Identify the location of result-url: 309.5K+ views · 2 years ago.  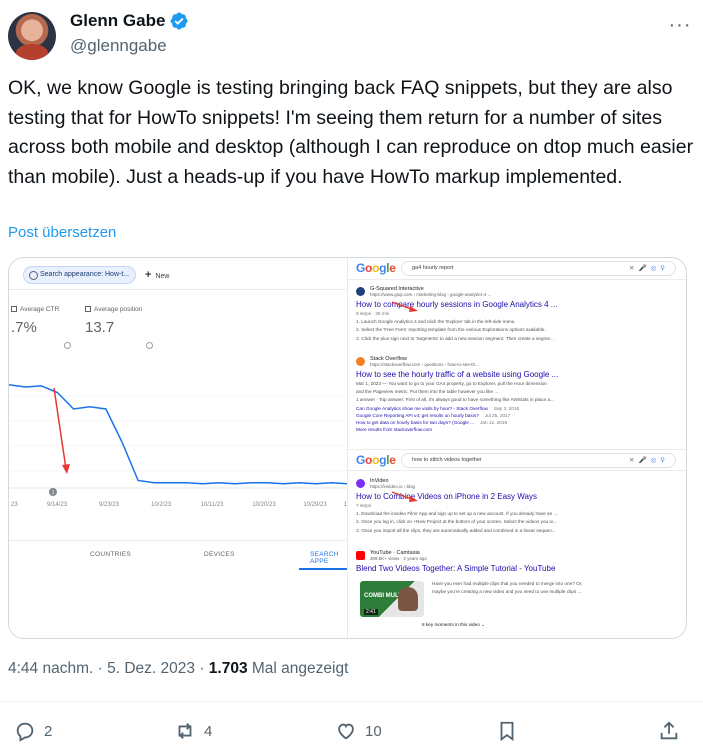
(398, 558).